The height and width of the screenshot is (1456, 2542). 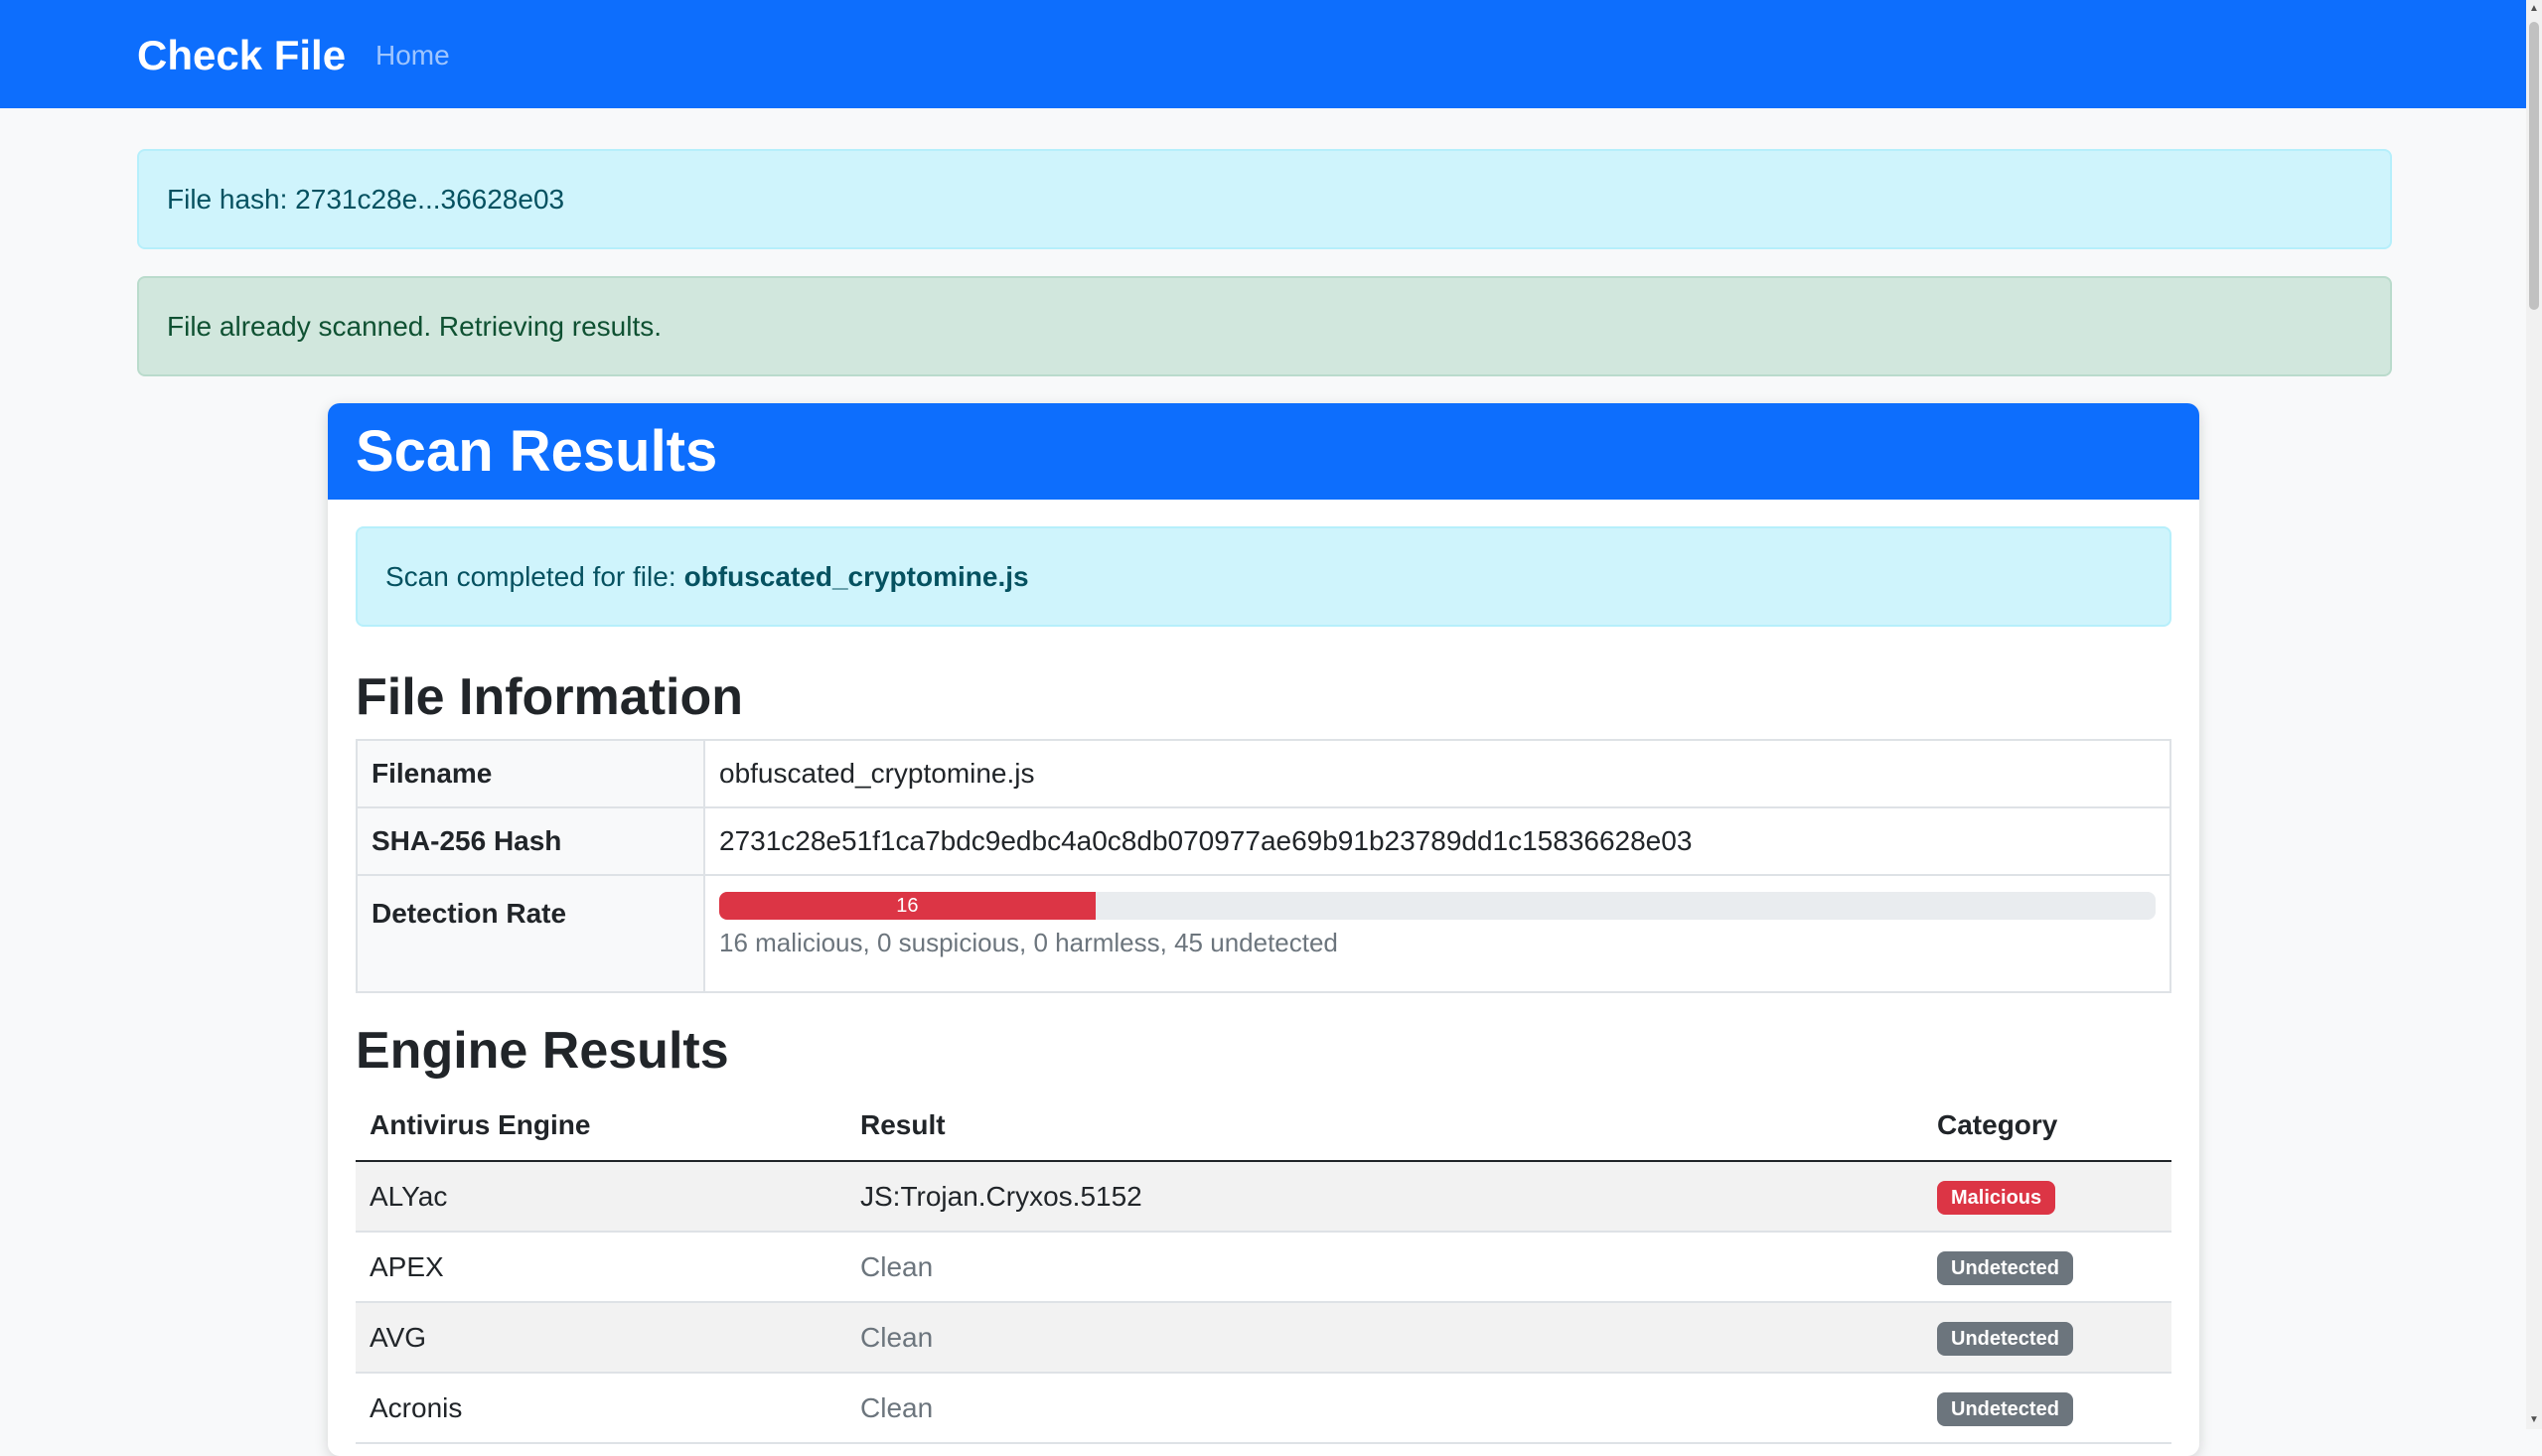 What do you see at coordinates (1384, 1197) in the screenshot?
I see `engine-result: JS:Trojan.Cryxos.5152` at bounding box center [1384, 1197].